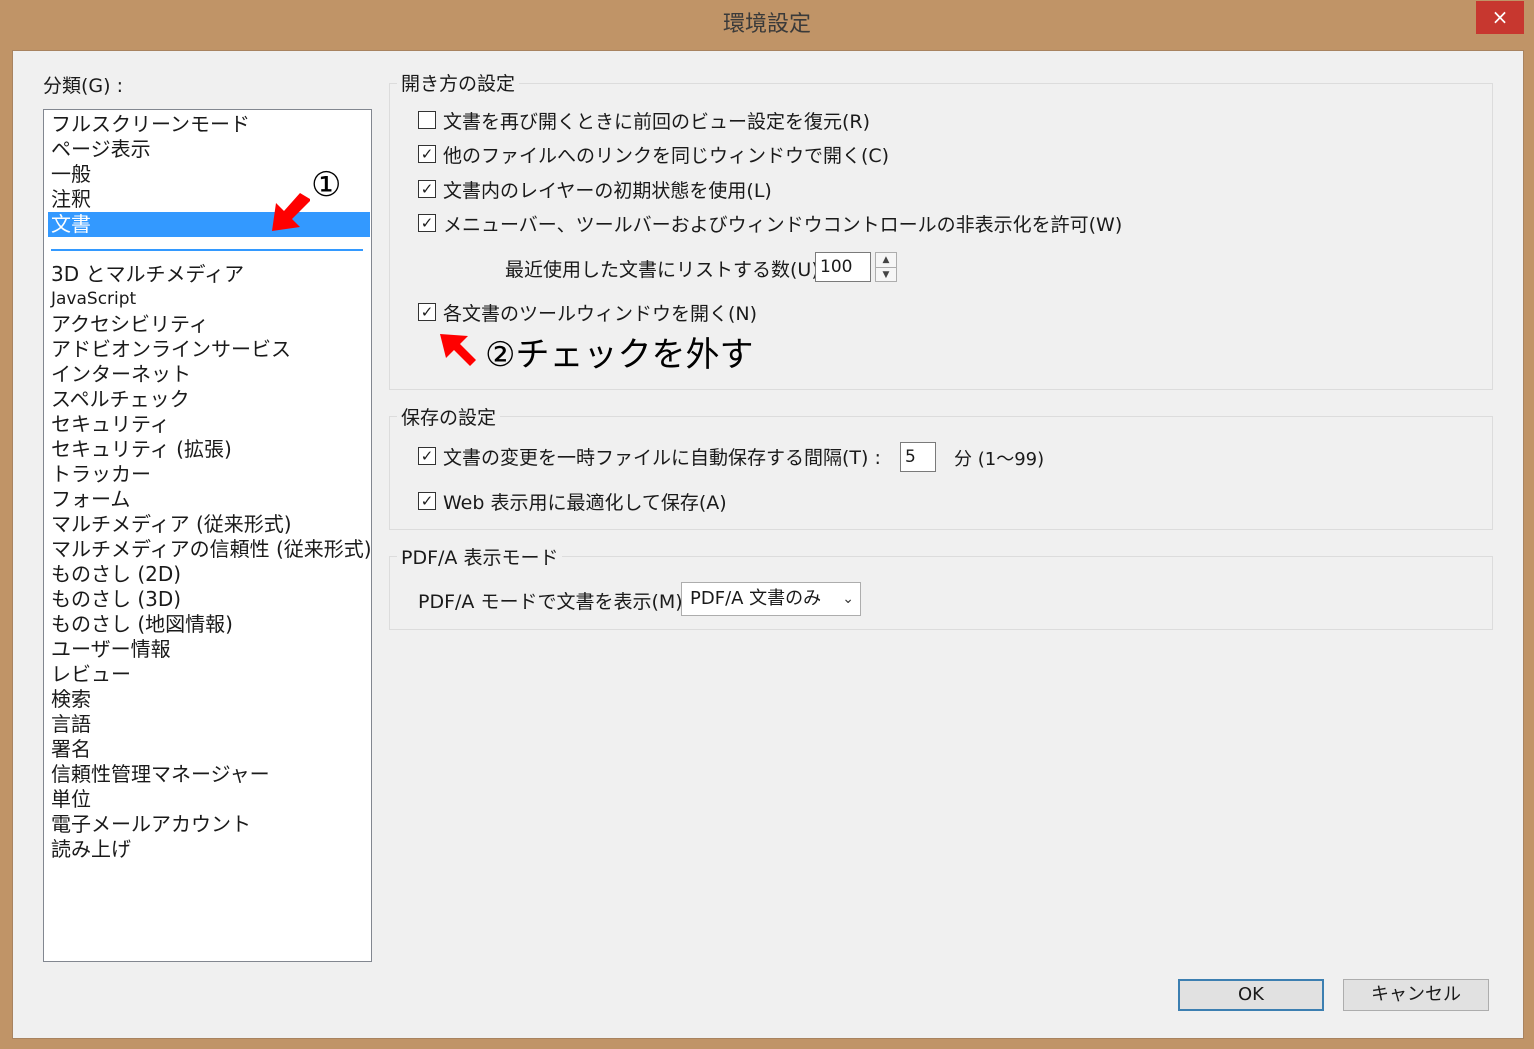 This screenshot has height=1049, width=1534. What do you see at coordinates (209, 424) in the screenshot?
I see `category-item: セキュリティ` at bounding box center [209, 424].